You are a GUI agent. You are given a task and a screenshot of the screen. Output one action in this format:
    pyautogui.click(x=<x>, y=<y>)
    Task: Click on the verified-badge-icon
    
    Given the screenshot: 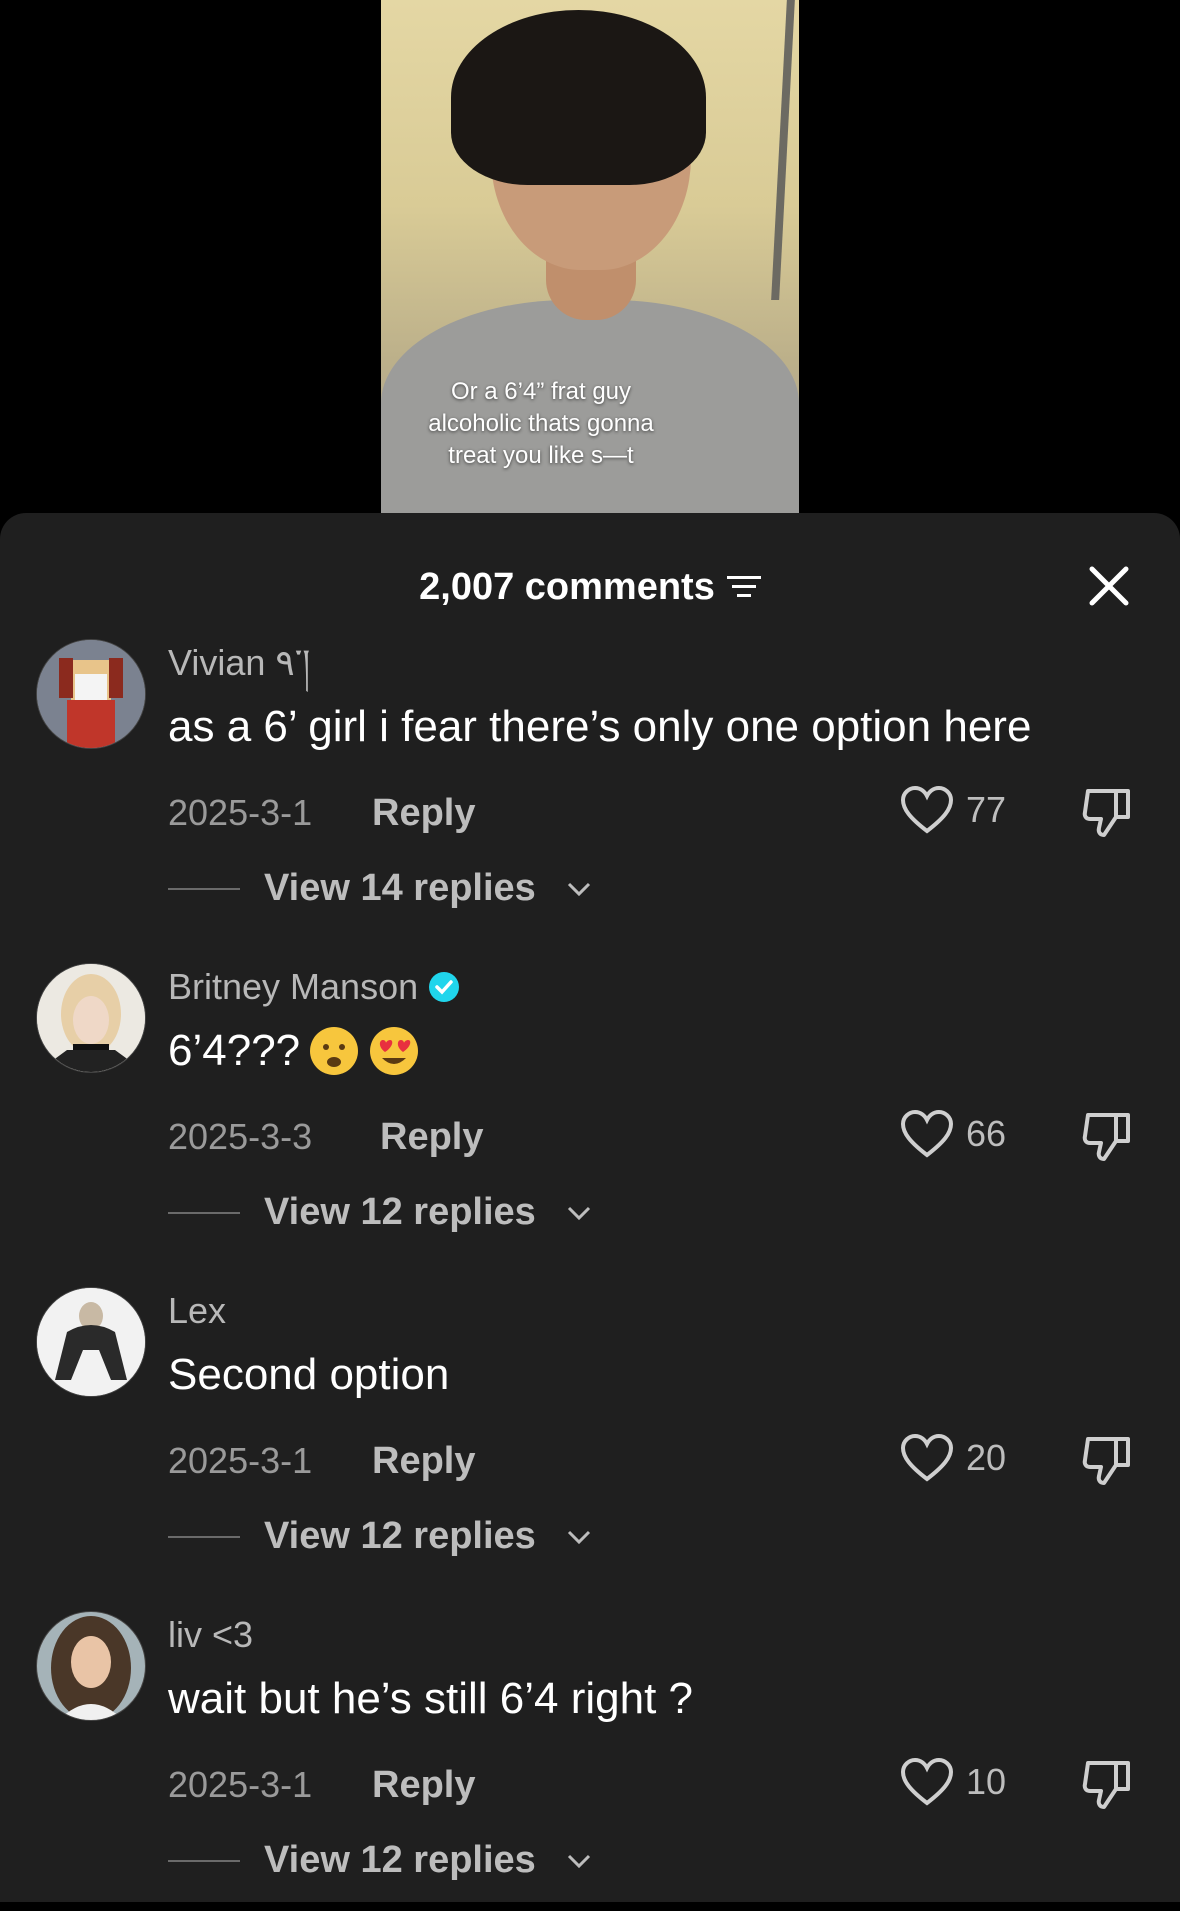 What is the action you would take?
    pyautogui.click(x=444, y=987)
    